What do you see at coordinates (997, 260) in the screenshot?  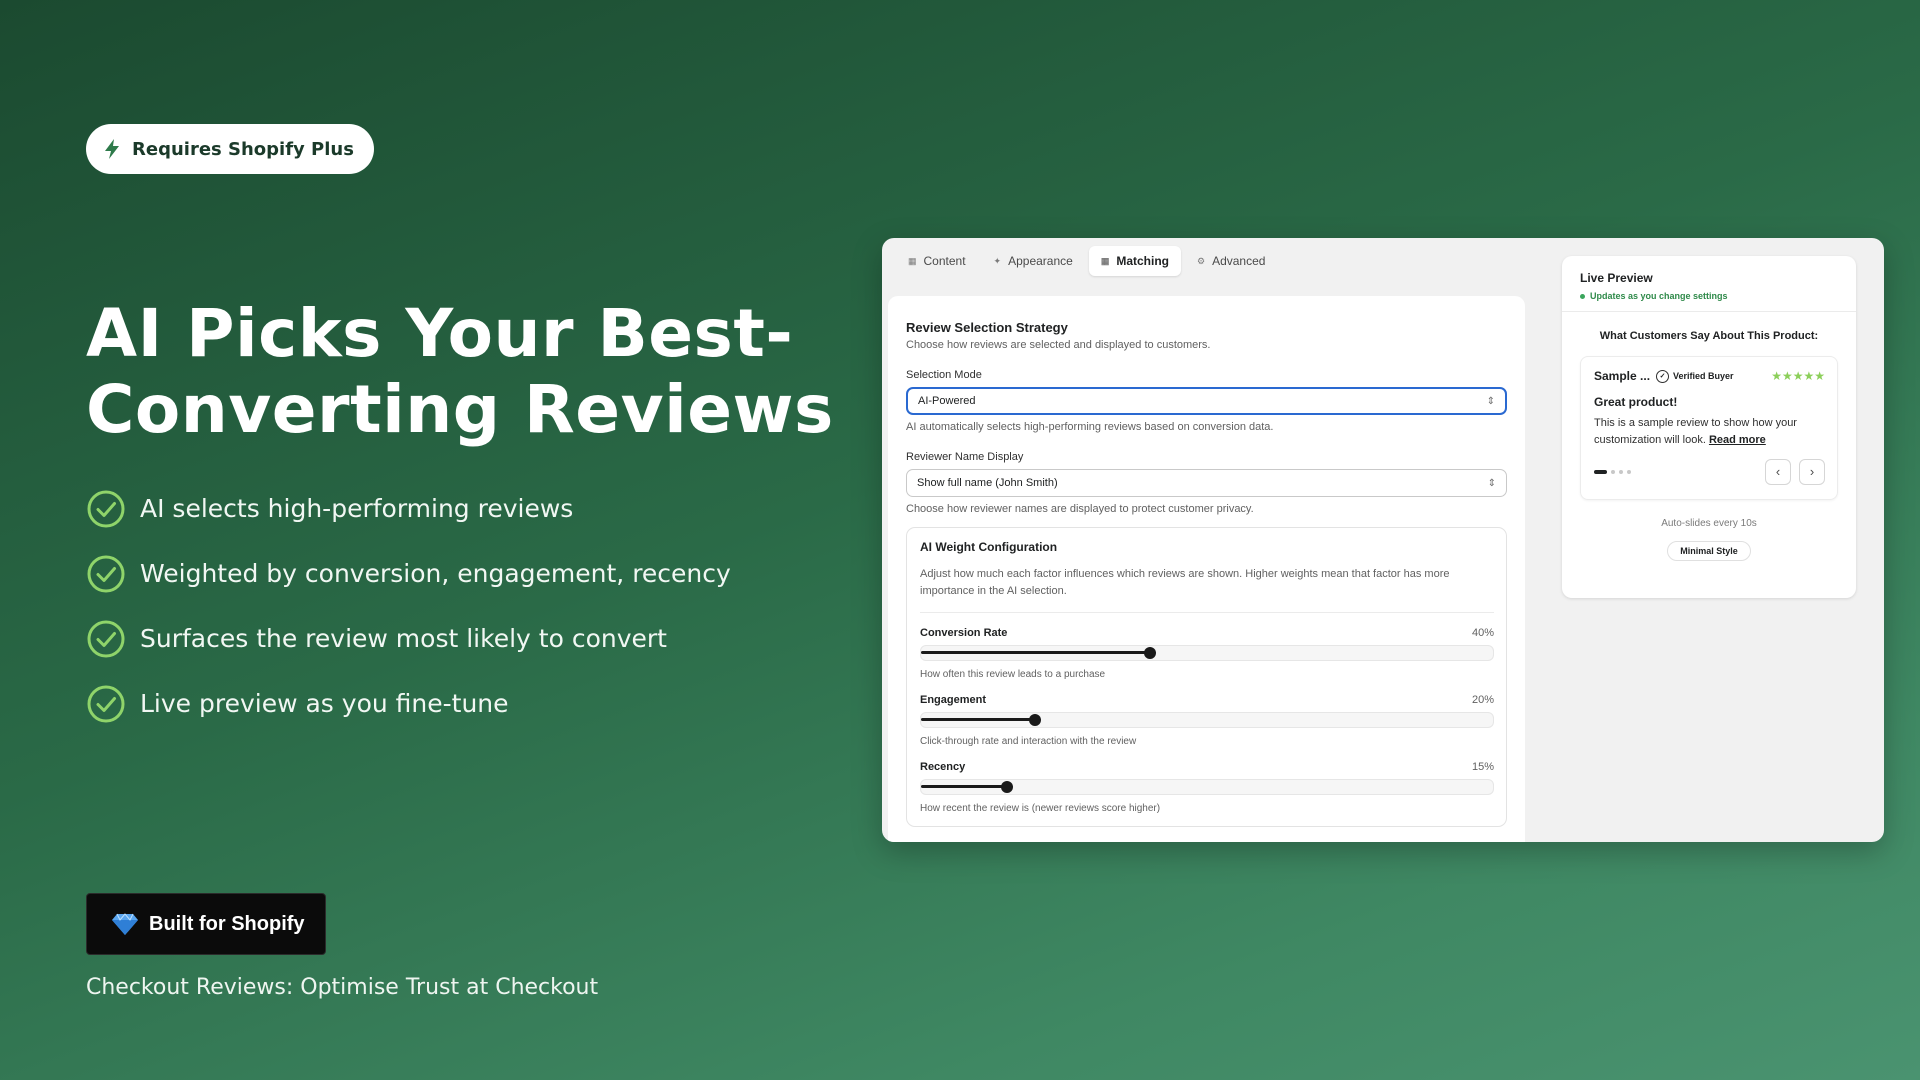 I see `sparkle-icon: ✦` at bounding box center [997, 260].